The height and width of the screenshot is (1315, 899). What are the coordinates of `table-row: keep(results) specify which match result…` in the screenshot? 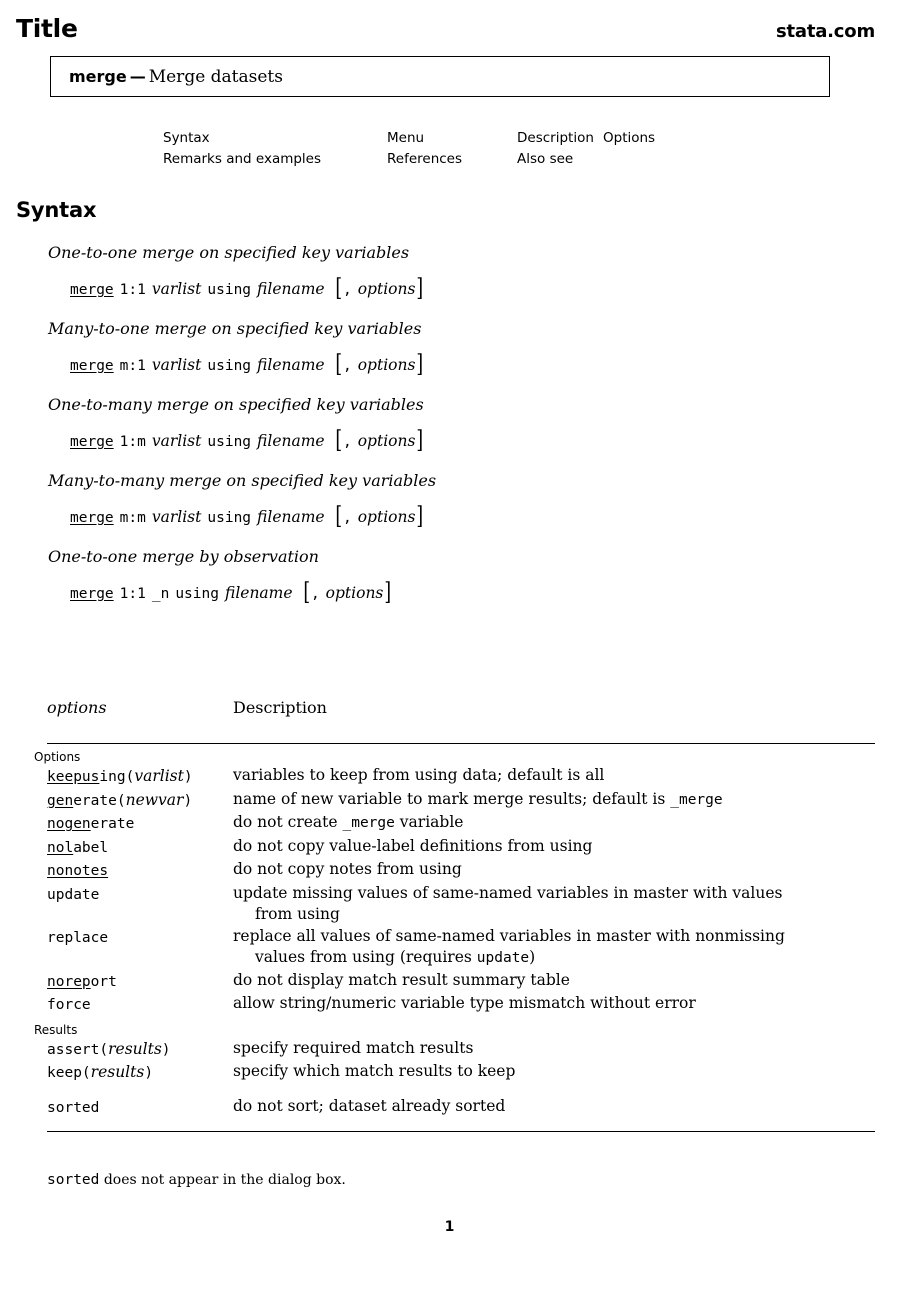 It's located at (461, 1073).